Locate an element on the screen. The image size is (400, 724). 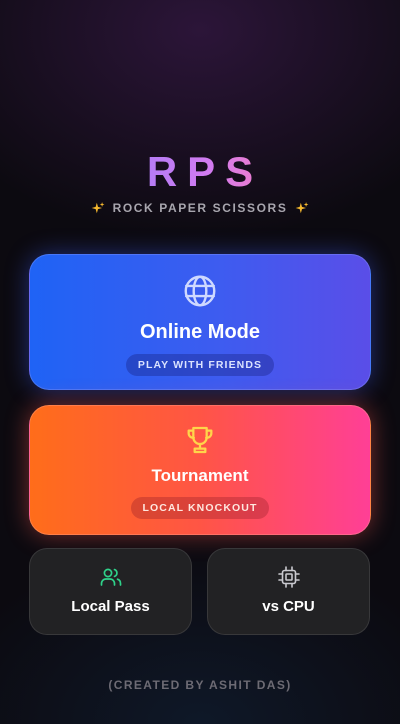
online-mode-title: Online Mode is located at coordinates (200, 332).